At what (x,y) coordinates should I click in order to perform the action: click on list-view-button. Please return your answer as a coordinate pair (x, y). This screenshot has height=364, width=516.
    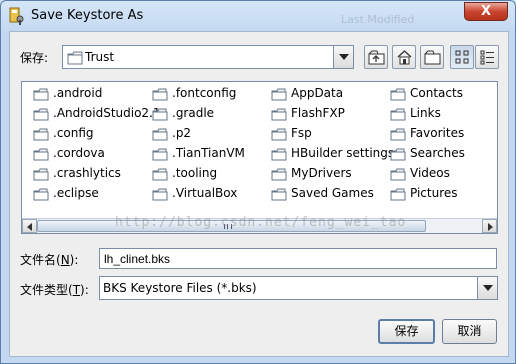
    Looking at the image, I should click on (462, 57).